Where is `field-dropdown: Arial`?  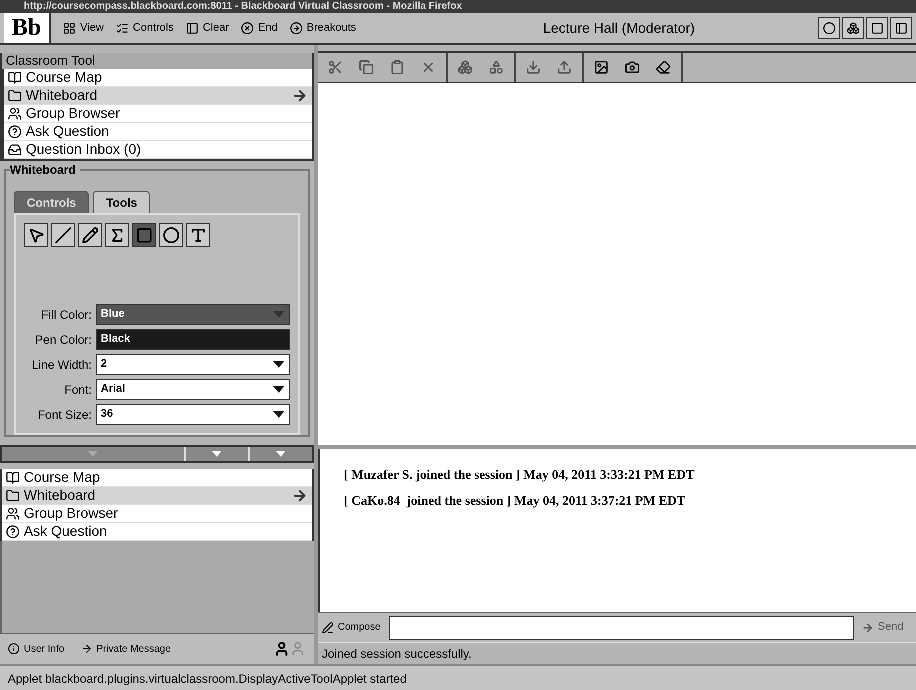 field-dropdown: Arial is located at coordinates (193, 389).